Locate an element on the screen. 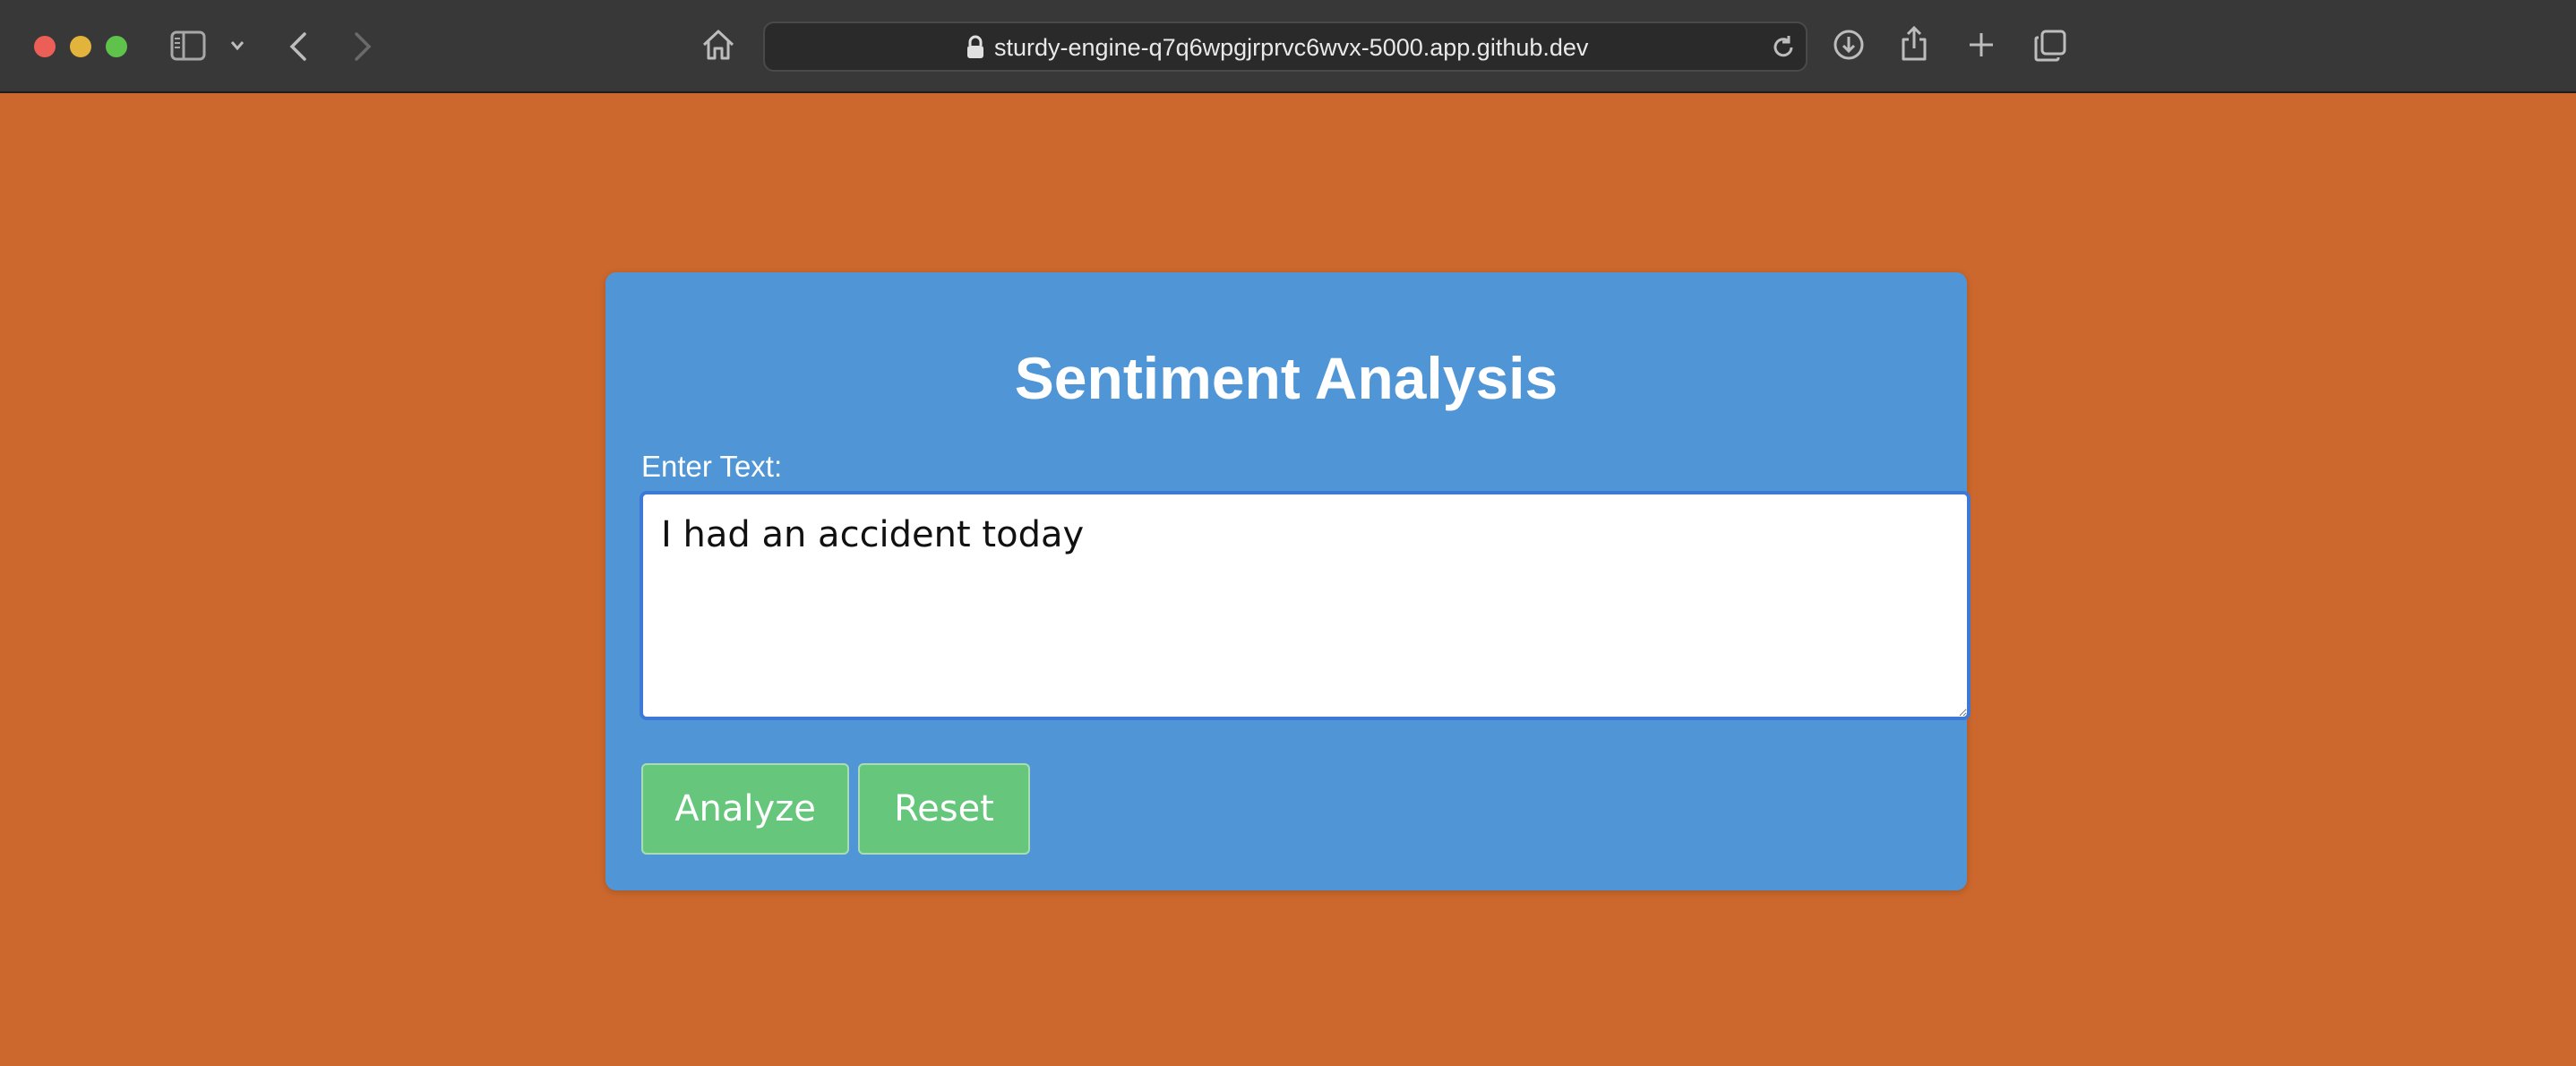 The image size is (2576, 1066). share-icon is located at coordinates (1914, 44).